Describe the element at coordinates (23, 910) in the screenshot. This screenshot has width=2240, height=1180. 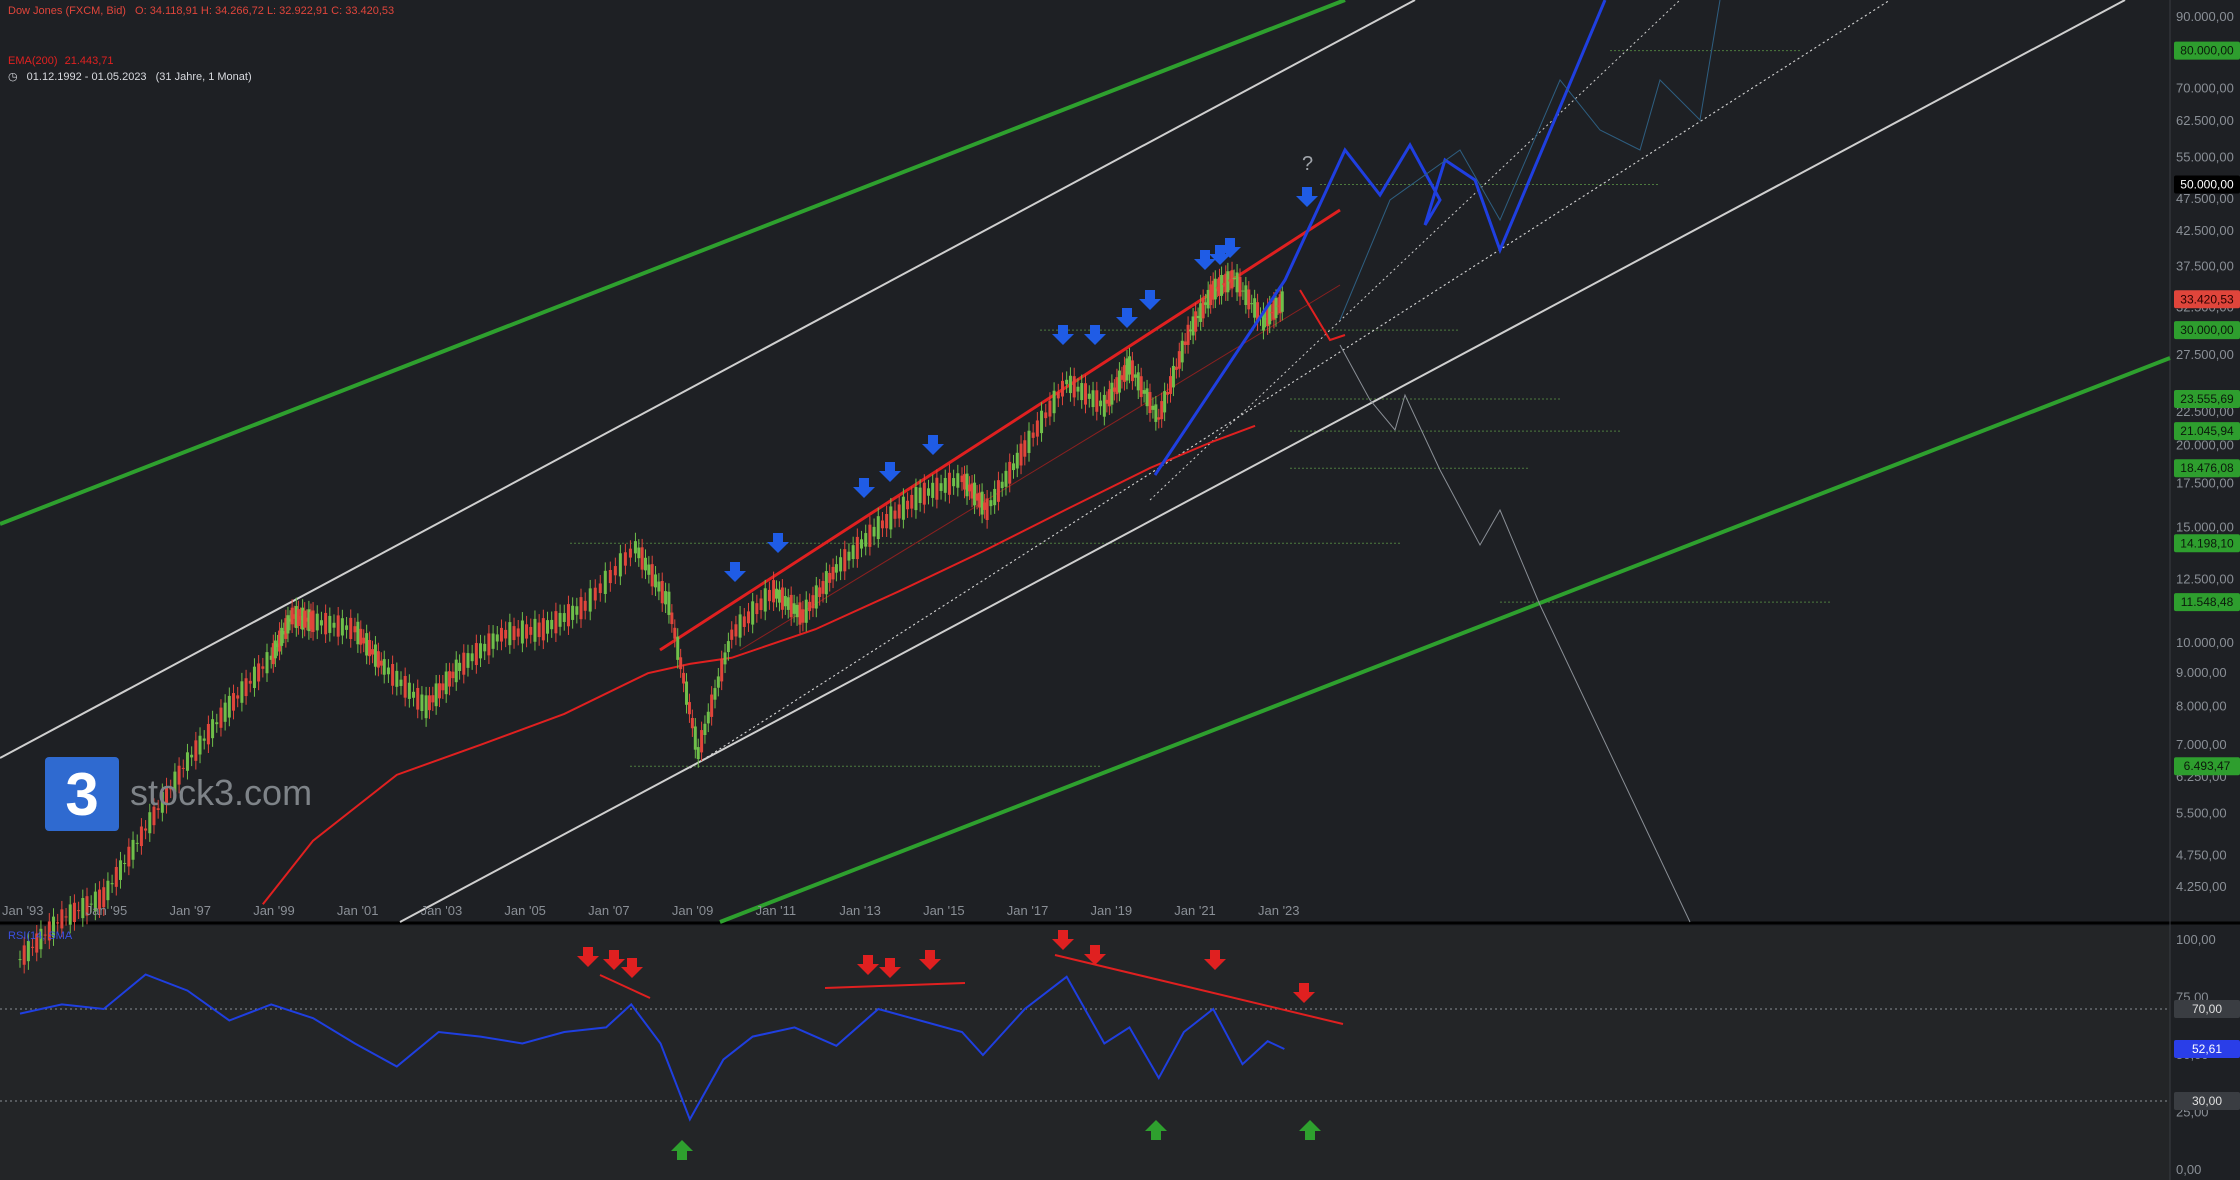
I see `x-tick-label: Jan '93` at that location.